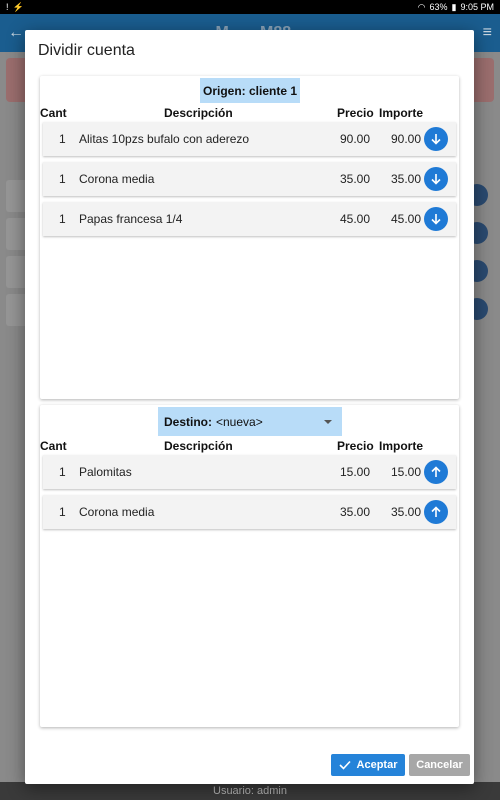 The image size is (500, 800). I want to click on origin-label: Origen: cliente 1, so click(250, 90).